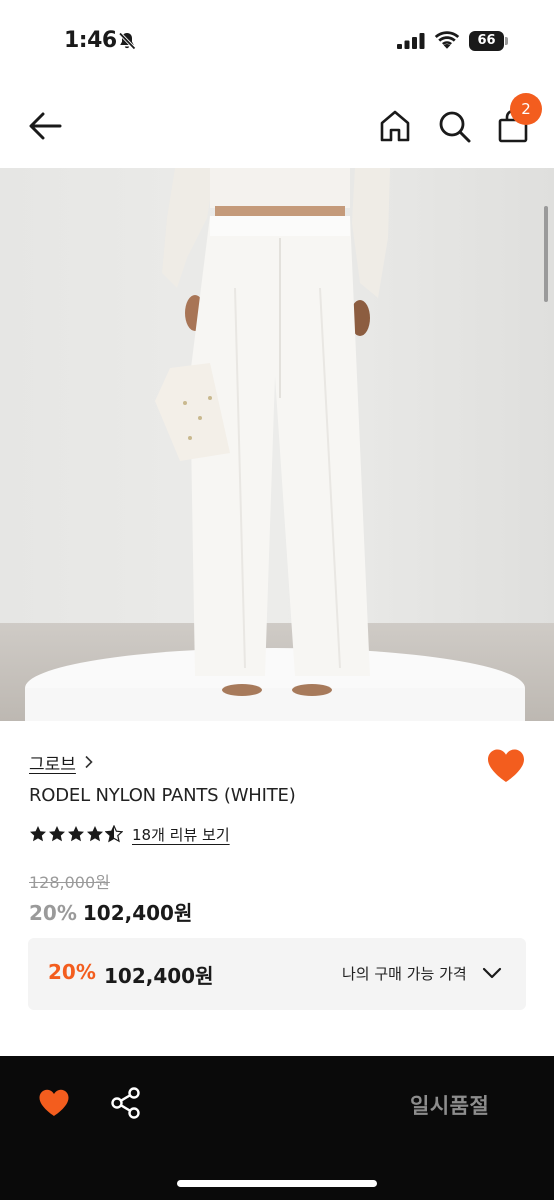 The height and width of the screenshot is (1200, 554). What do you see at coordinates (181, 834) in the screenshot?
I see `review-link: 18개 리뷰 보기` at bounding box center [181, 834].